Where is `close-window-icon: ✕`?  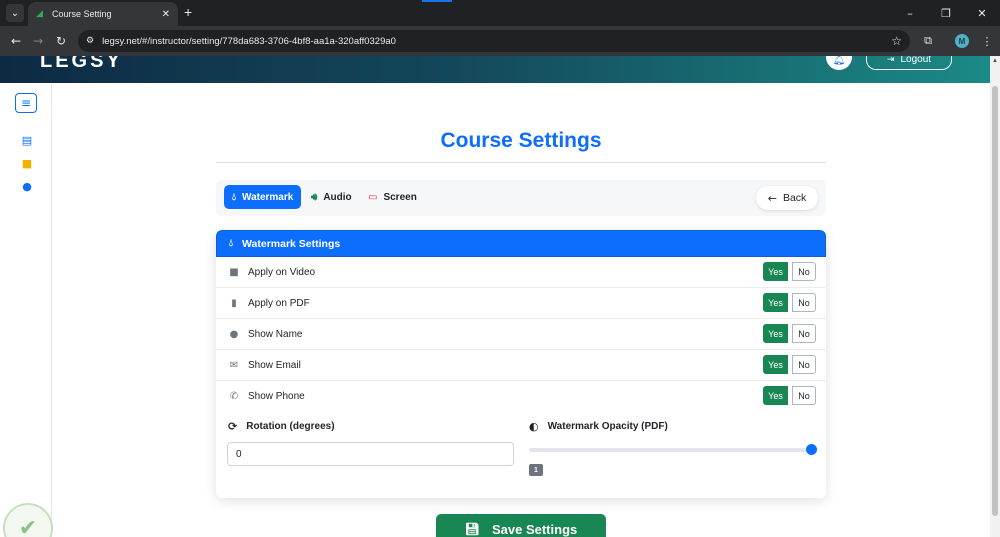
close-window-icon: ✕ is located at coordinates (982, 13).